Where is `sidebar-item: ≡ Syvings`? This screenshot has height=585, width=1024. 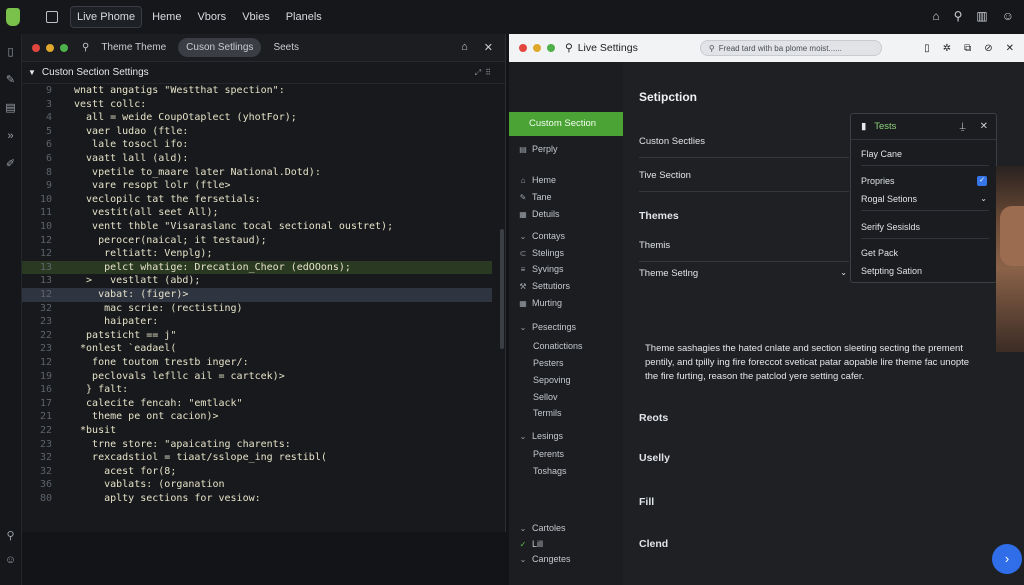 sidebar-item: ≡ Syvings is located at coordinates (541, 269).